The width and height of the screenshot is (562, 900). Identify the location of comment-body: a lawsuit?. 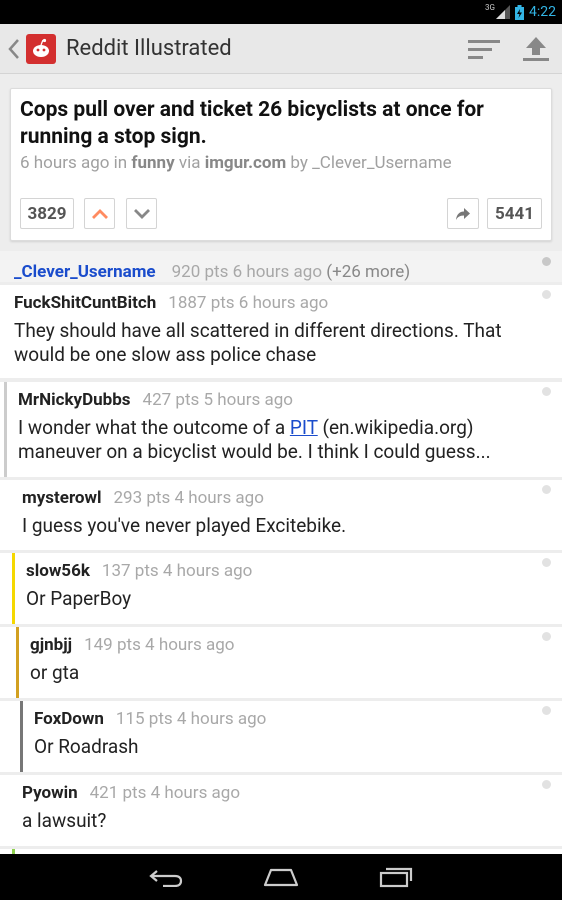
(64, 820).